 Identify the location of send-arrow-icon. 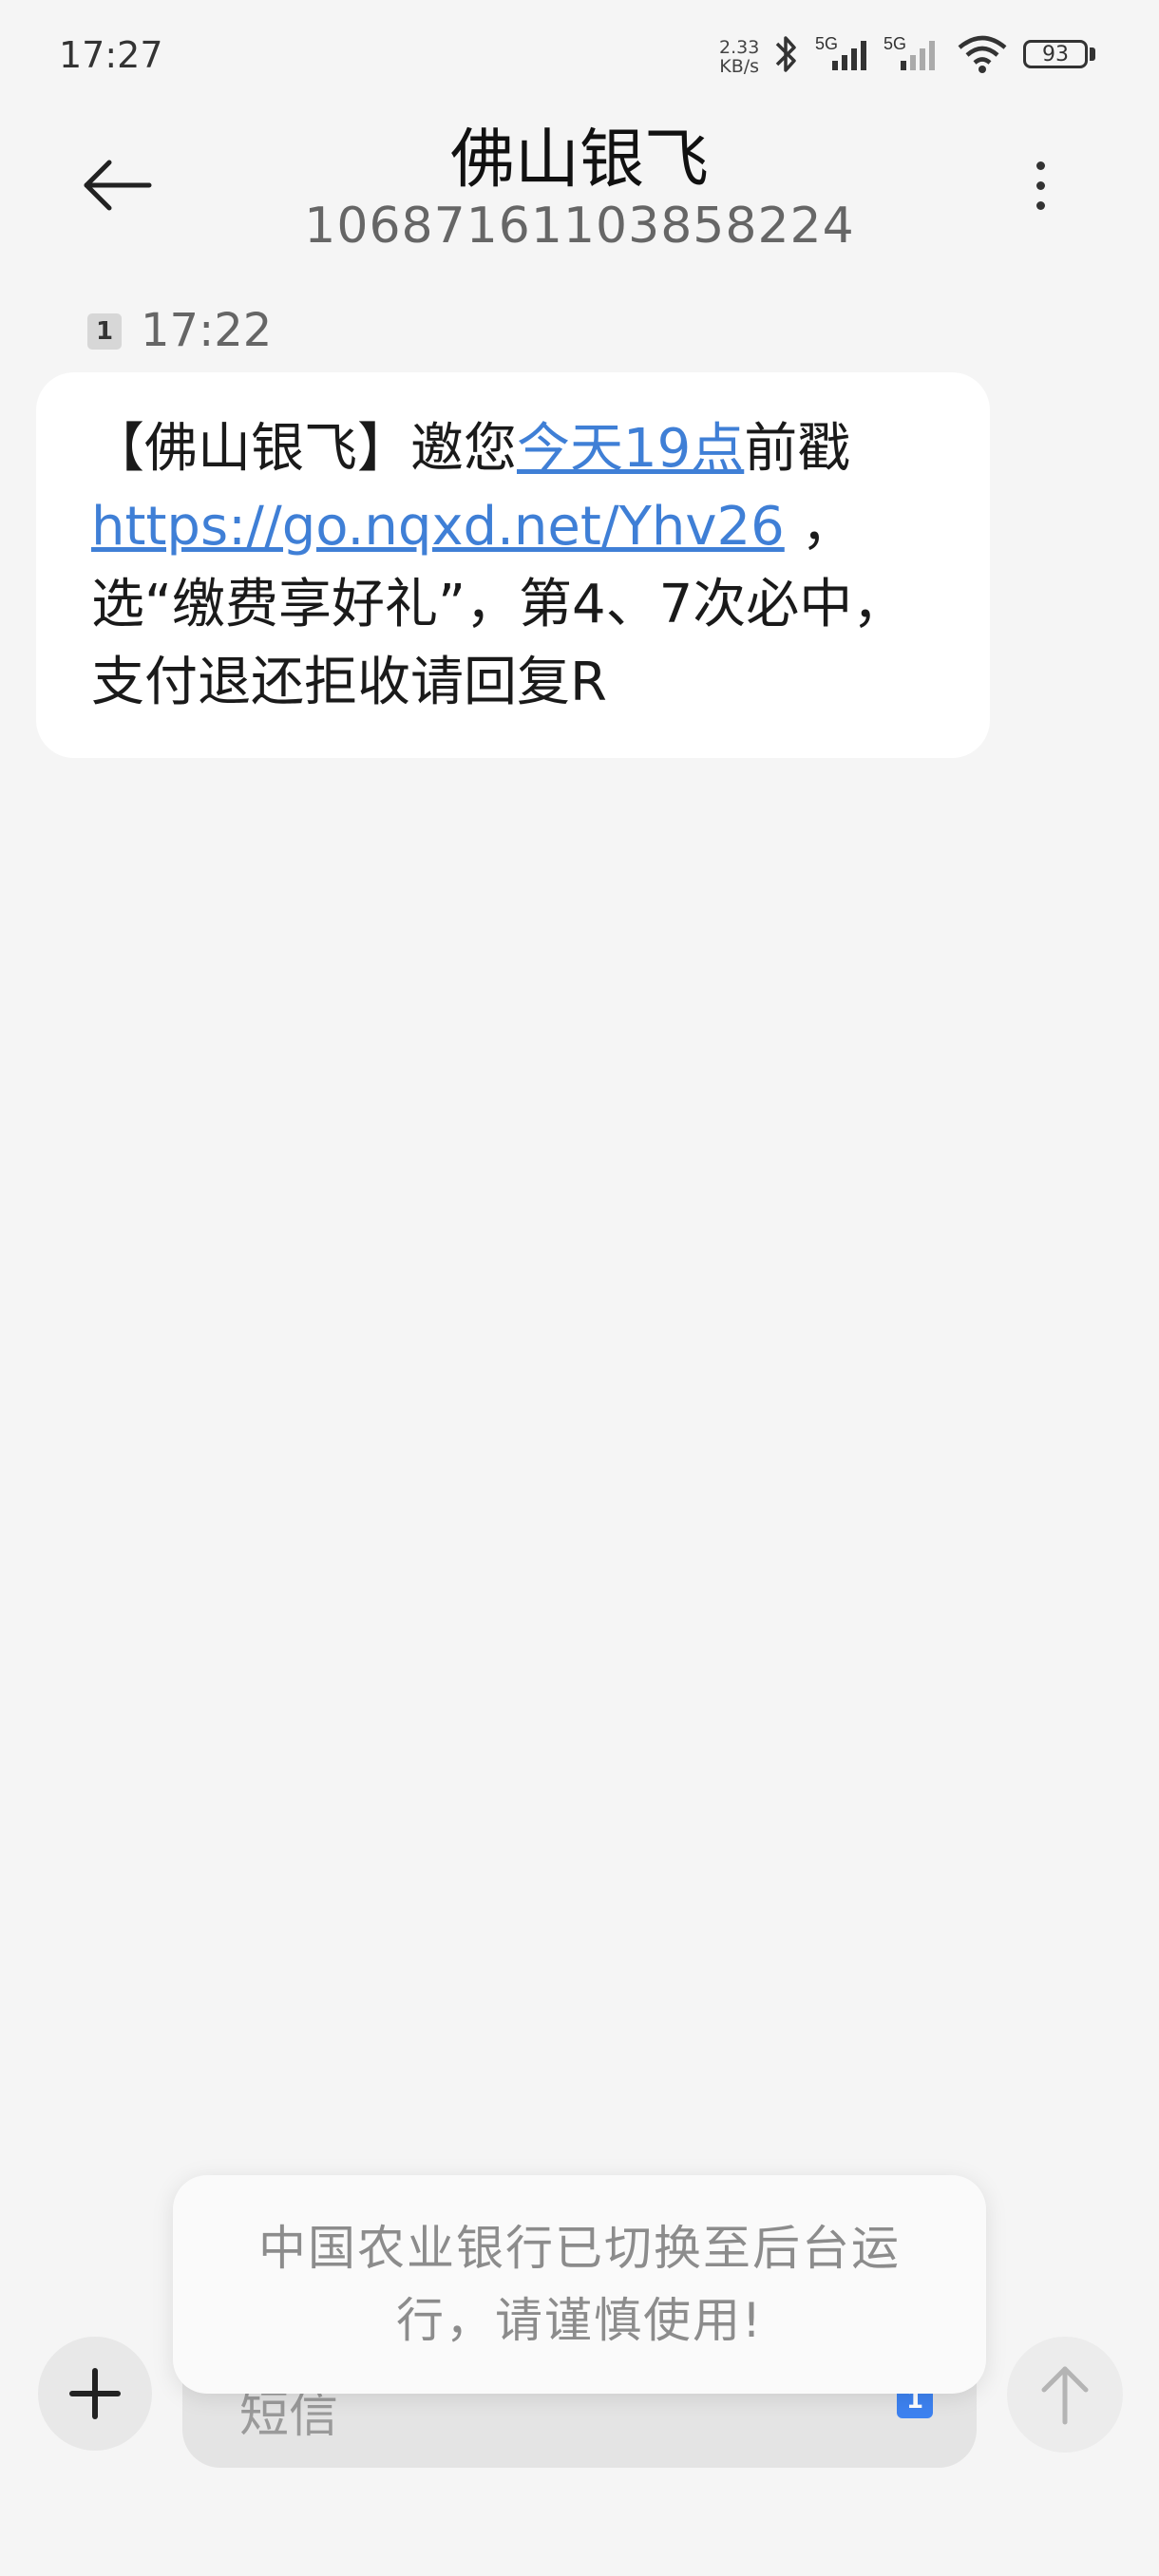
(1065, 2395).